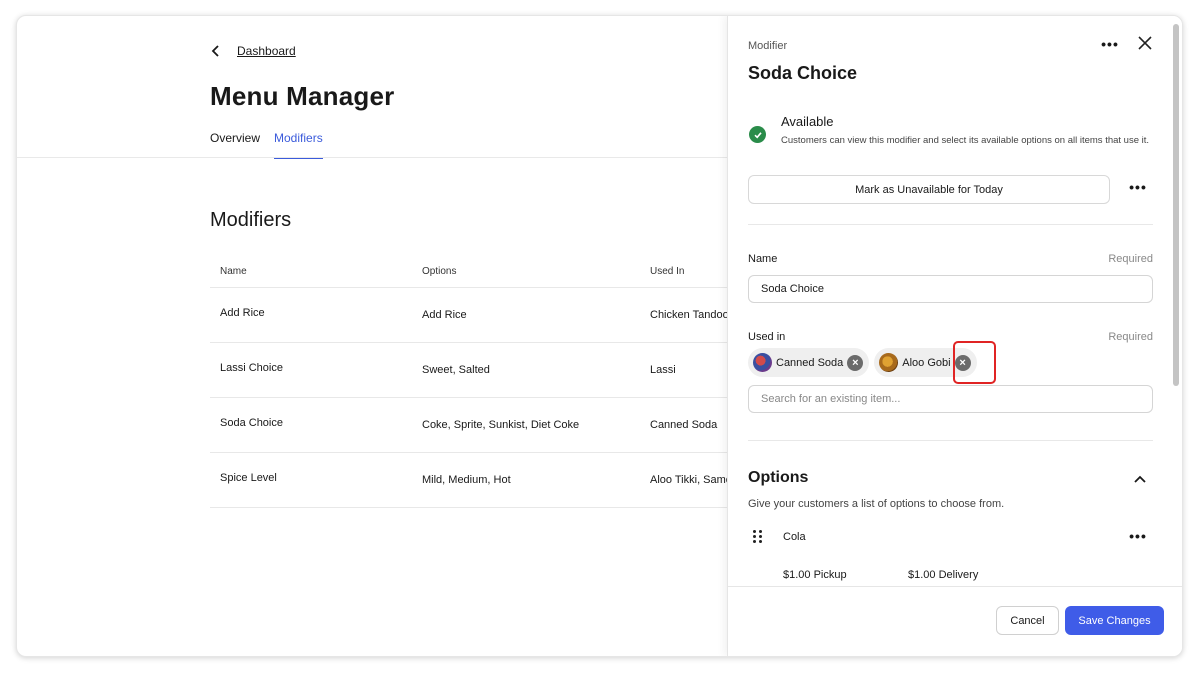  What do you see at coordinates (1130, 259) in the screenshot?
I see `name-required-label: Required` at bounding box center [1130, 259].